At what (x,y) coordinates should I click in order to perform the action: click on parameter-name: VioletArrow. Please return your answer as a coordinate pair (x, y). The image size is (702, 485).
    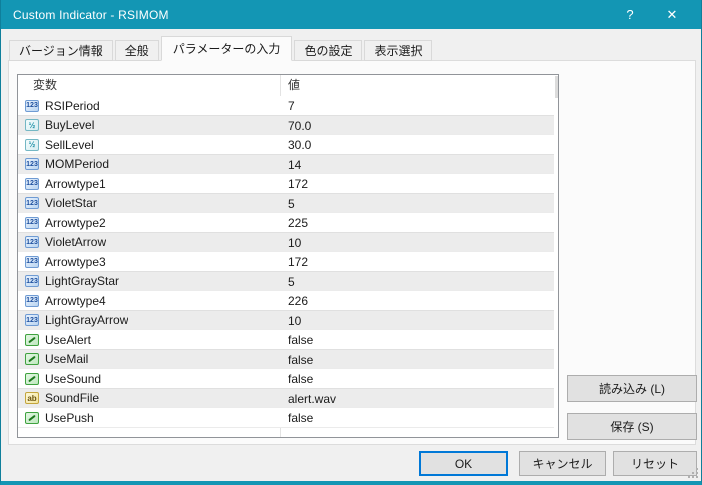
    Looking at the image, I should click on (76, 242).